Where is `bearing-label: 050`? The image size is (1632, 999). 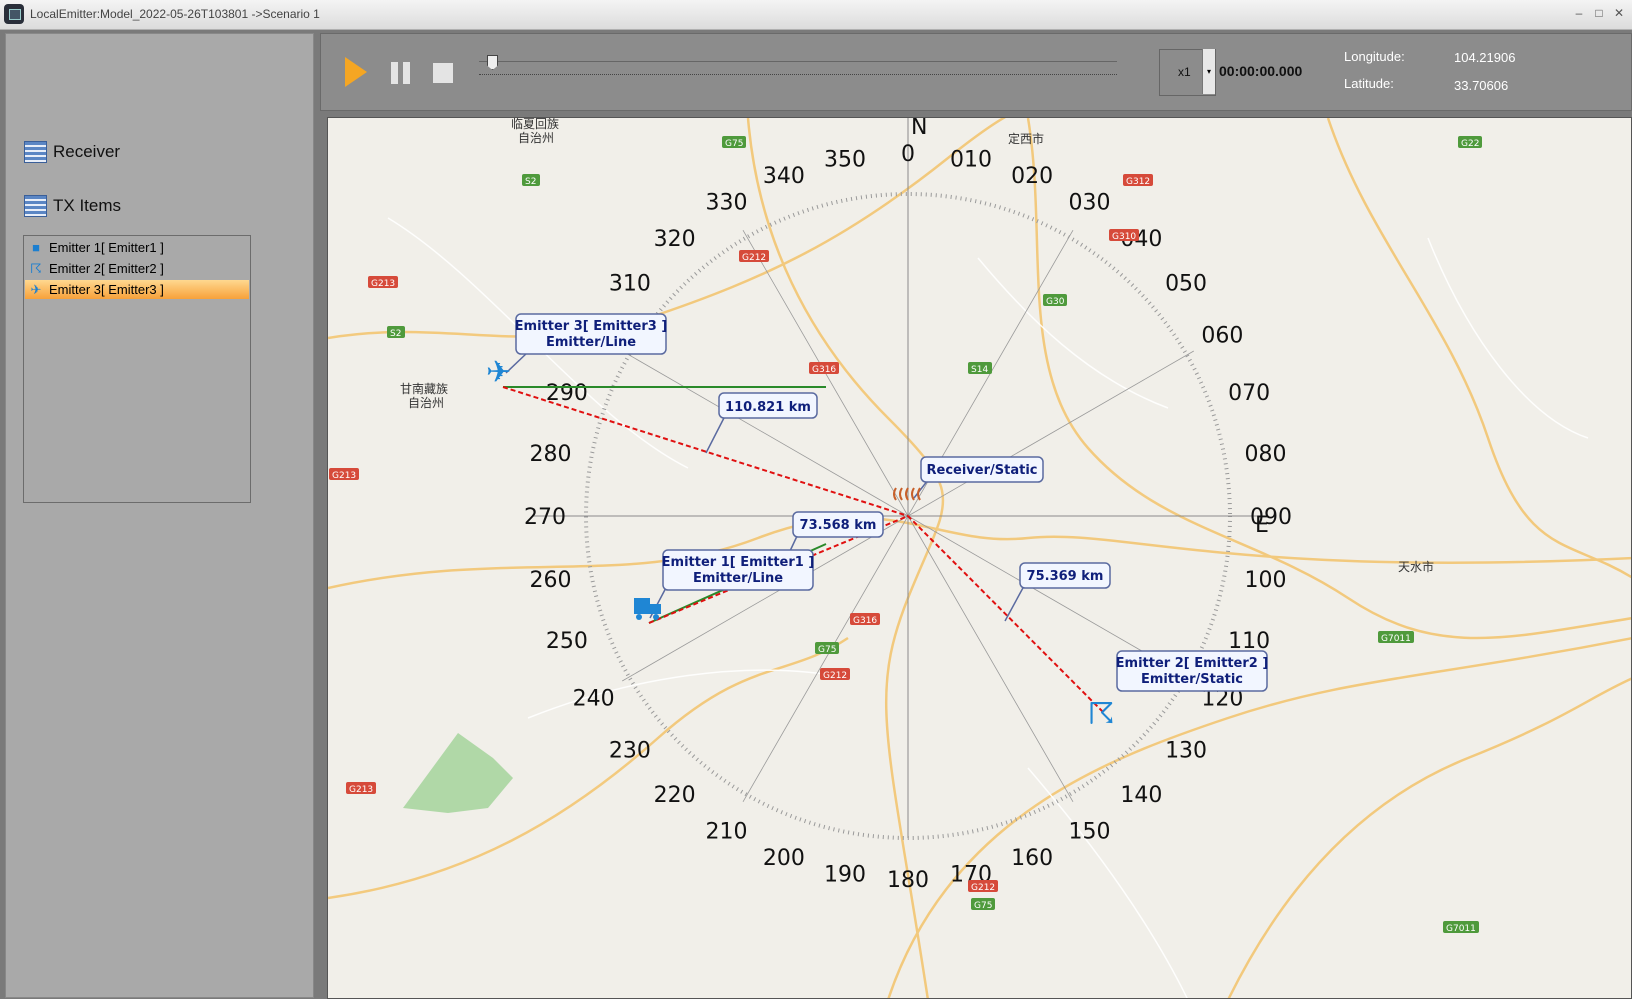 bearing-label: 050 is located at coordinates (1186, 284).